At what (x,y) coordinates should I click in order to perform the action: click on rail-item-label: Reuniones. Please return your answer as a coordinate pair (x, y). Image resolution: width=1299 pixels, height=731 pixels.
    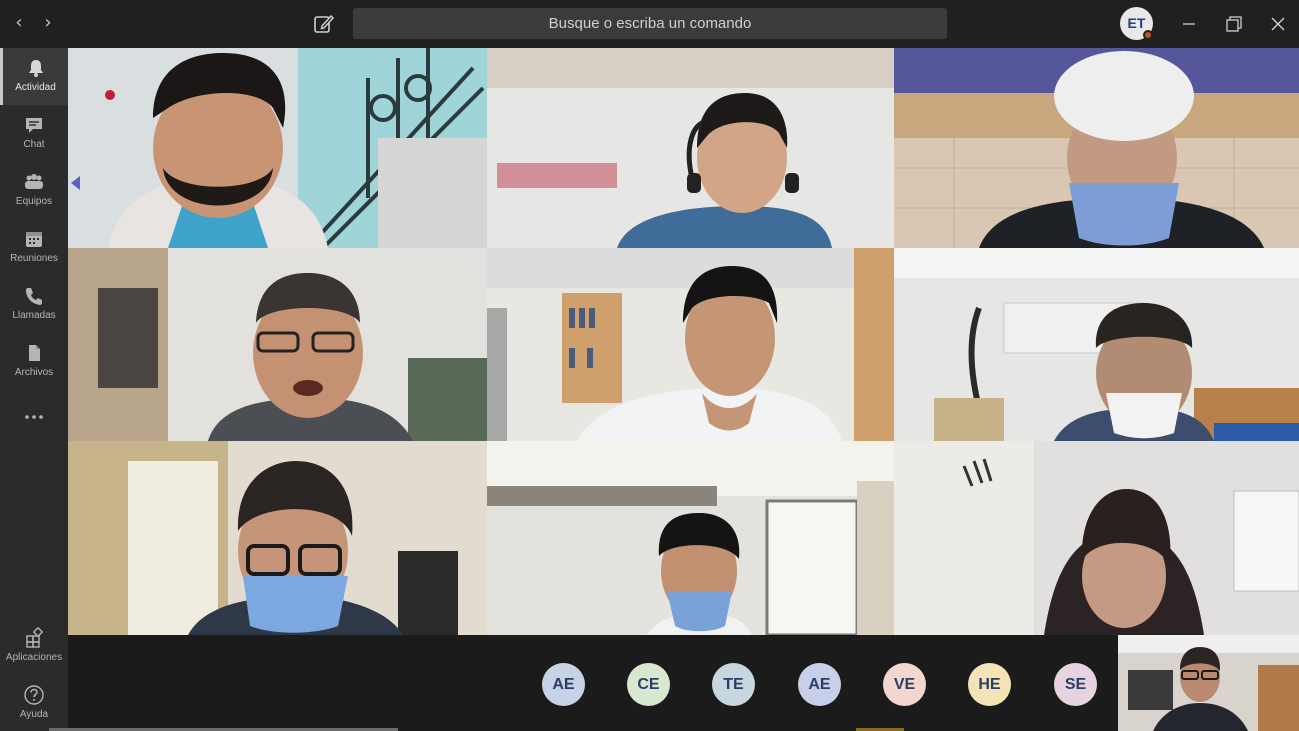
    Looking at the image, I should click on (34, 258).